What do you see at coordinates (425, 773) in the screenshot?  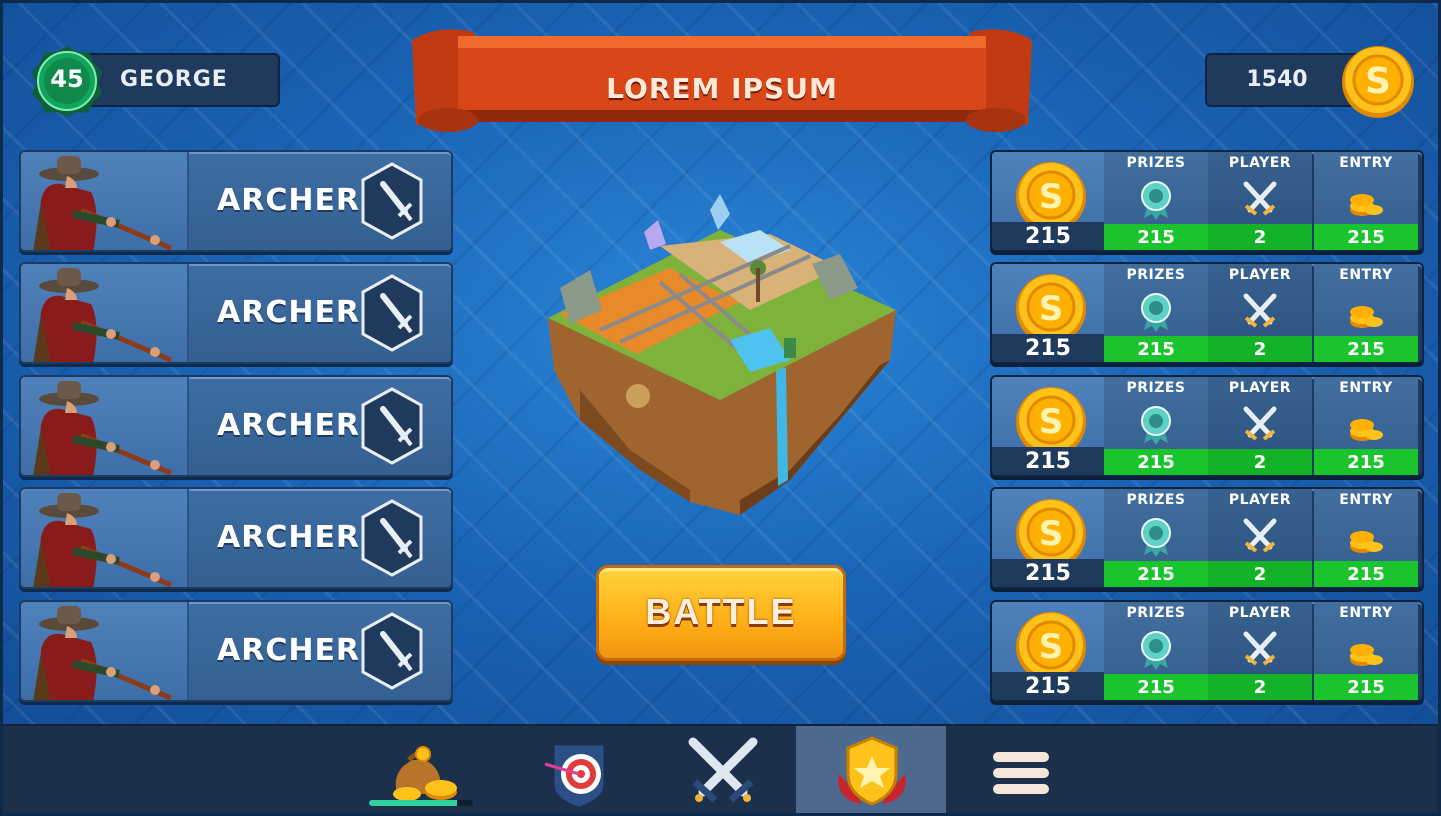 I see `coin-bag-icon` at bounding box center [425, 773].